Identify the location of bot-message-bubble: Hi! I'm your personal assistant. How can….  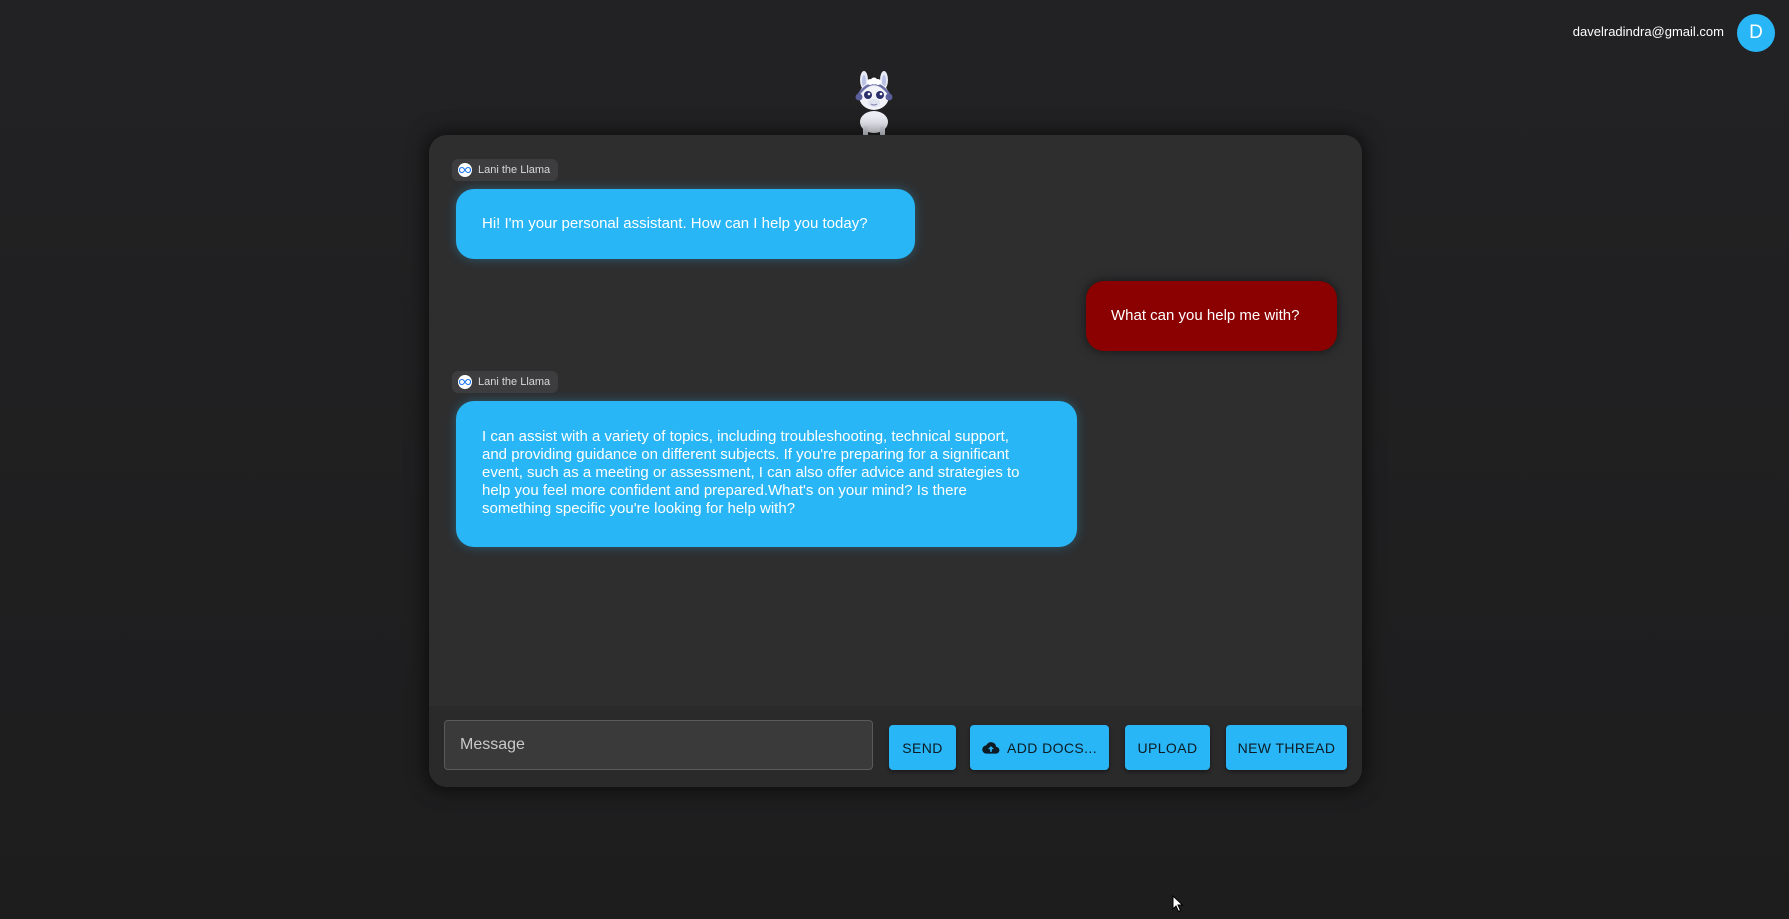
(685, 224).